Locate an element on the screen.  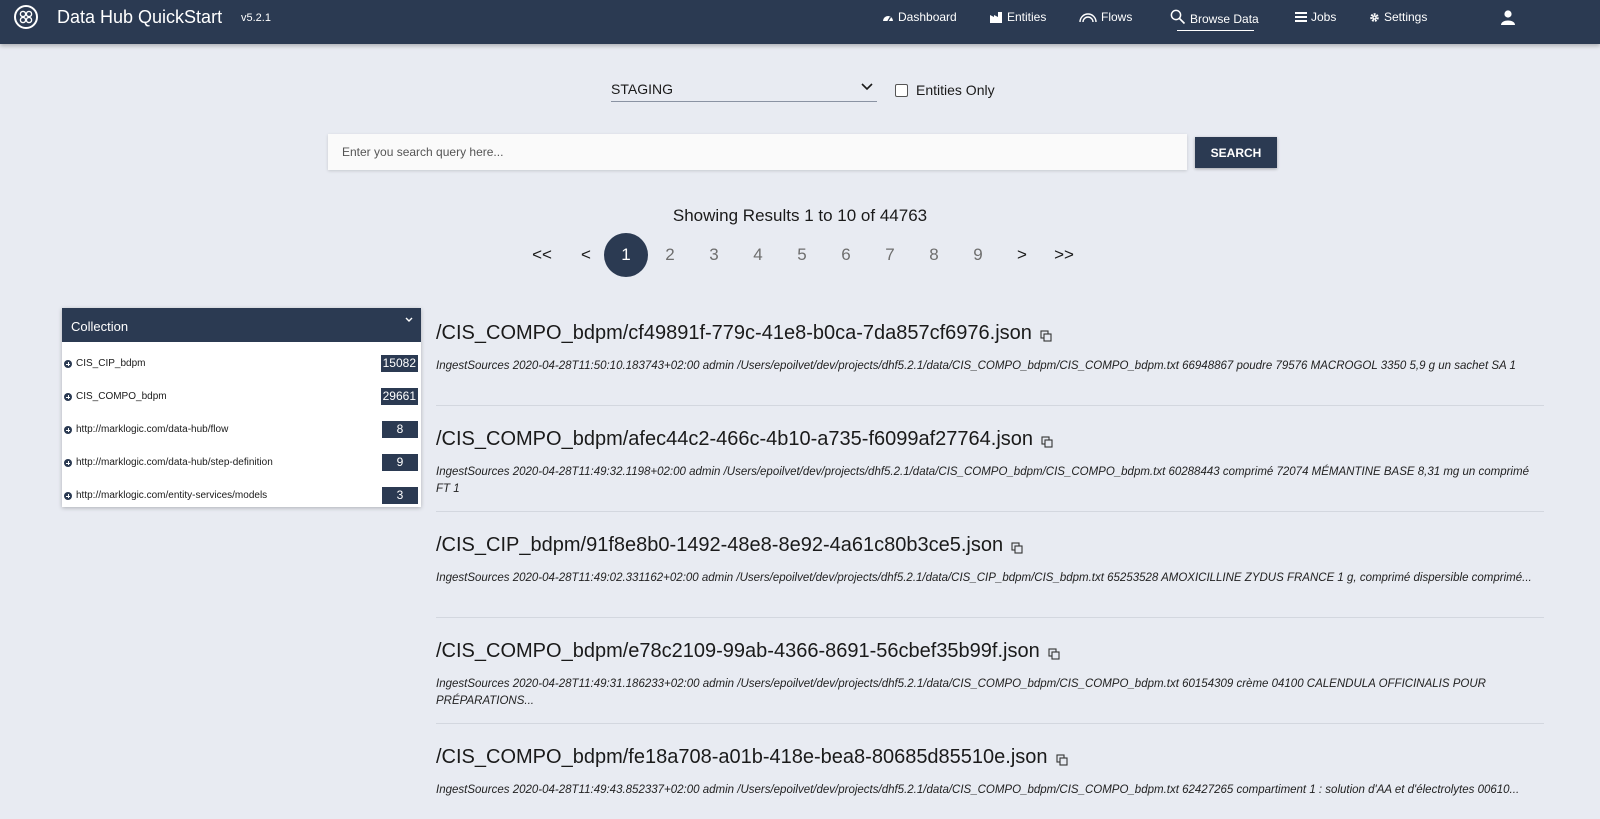
page-3-button: 3 is located at coordinates (714, 255).